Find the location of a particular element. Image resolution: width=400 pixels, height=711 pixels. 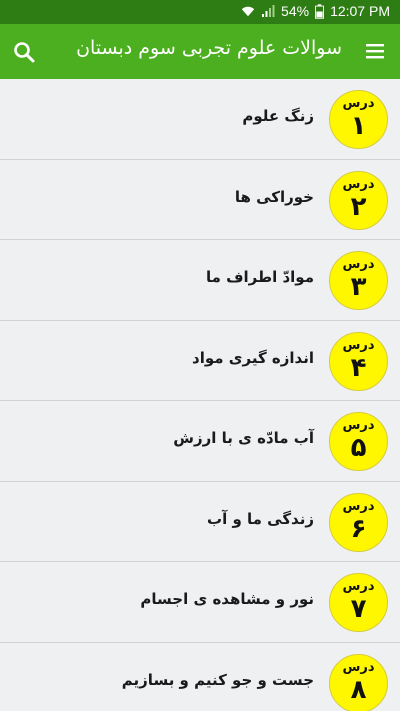

lesson-badge: درس ۵ is located at coordinates (358, 441).